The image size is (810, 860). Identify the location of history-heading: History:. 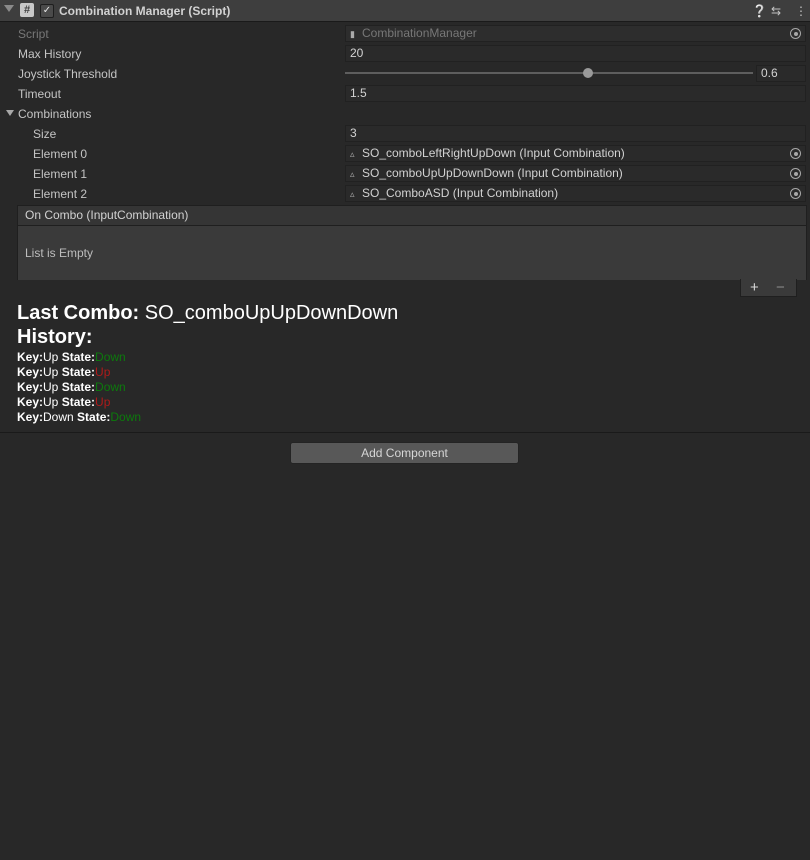
(55, 337).